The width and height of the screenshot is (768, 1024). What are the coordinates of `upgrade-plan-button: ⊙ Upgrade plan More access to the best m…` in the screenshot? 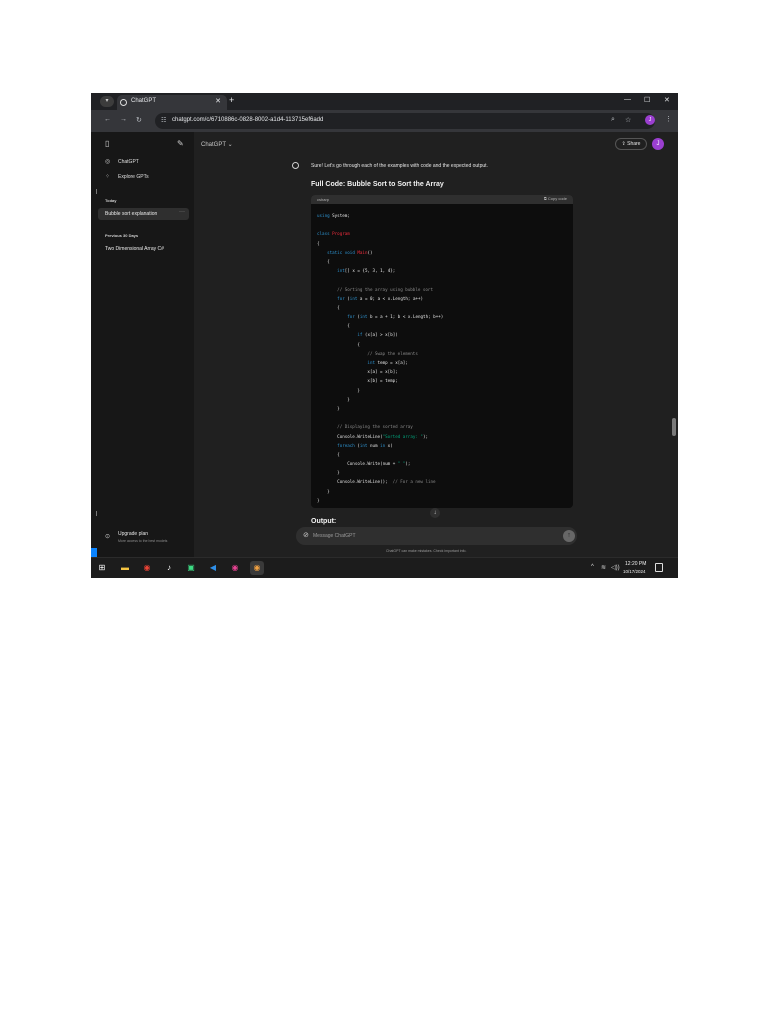 It's located at (142, 538).